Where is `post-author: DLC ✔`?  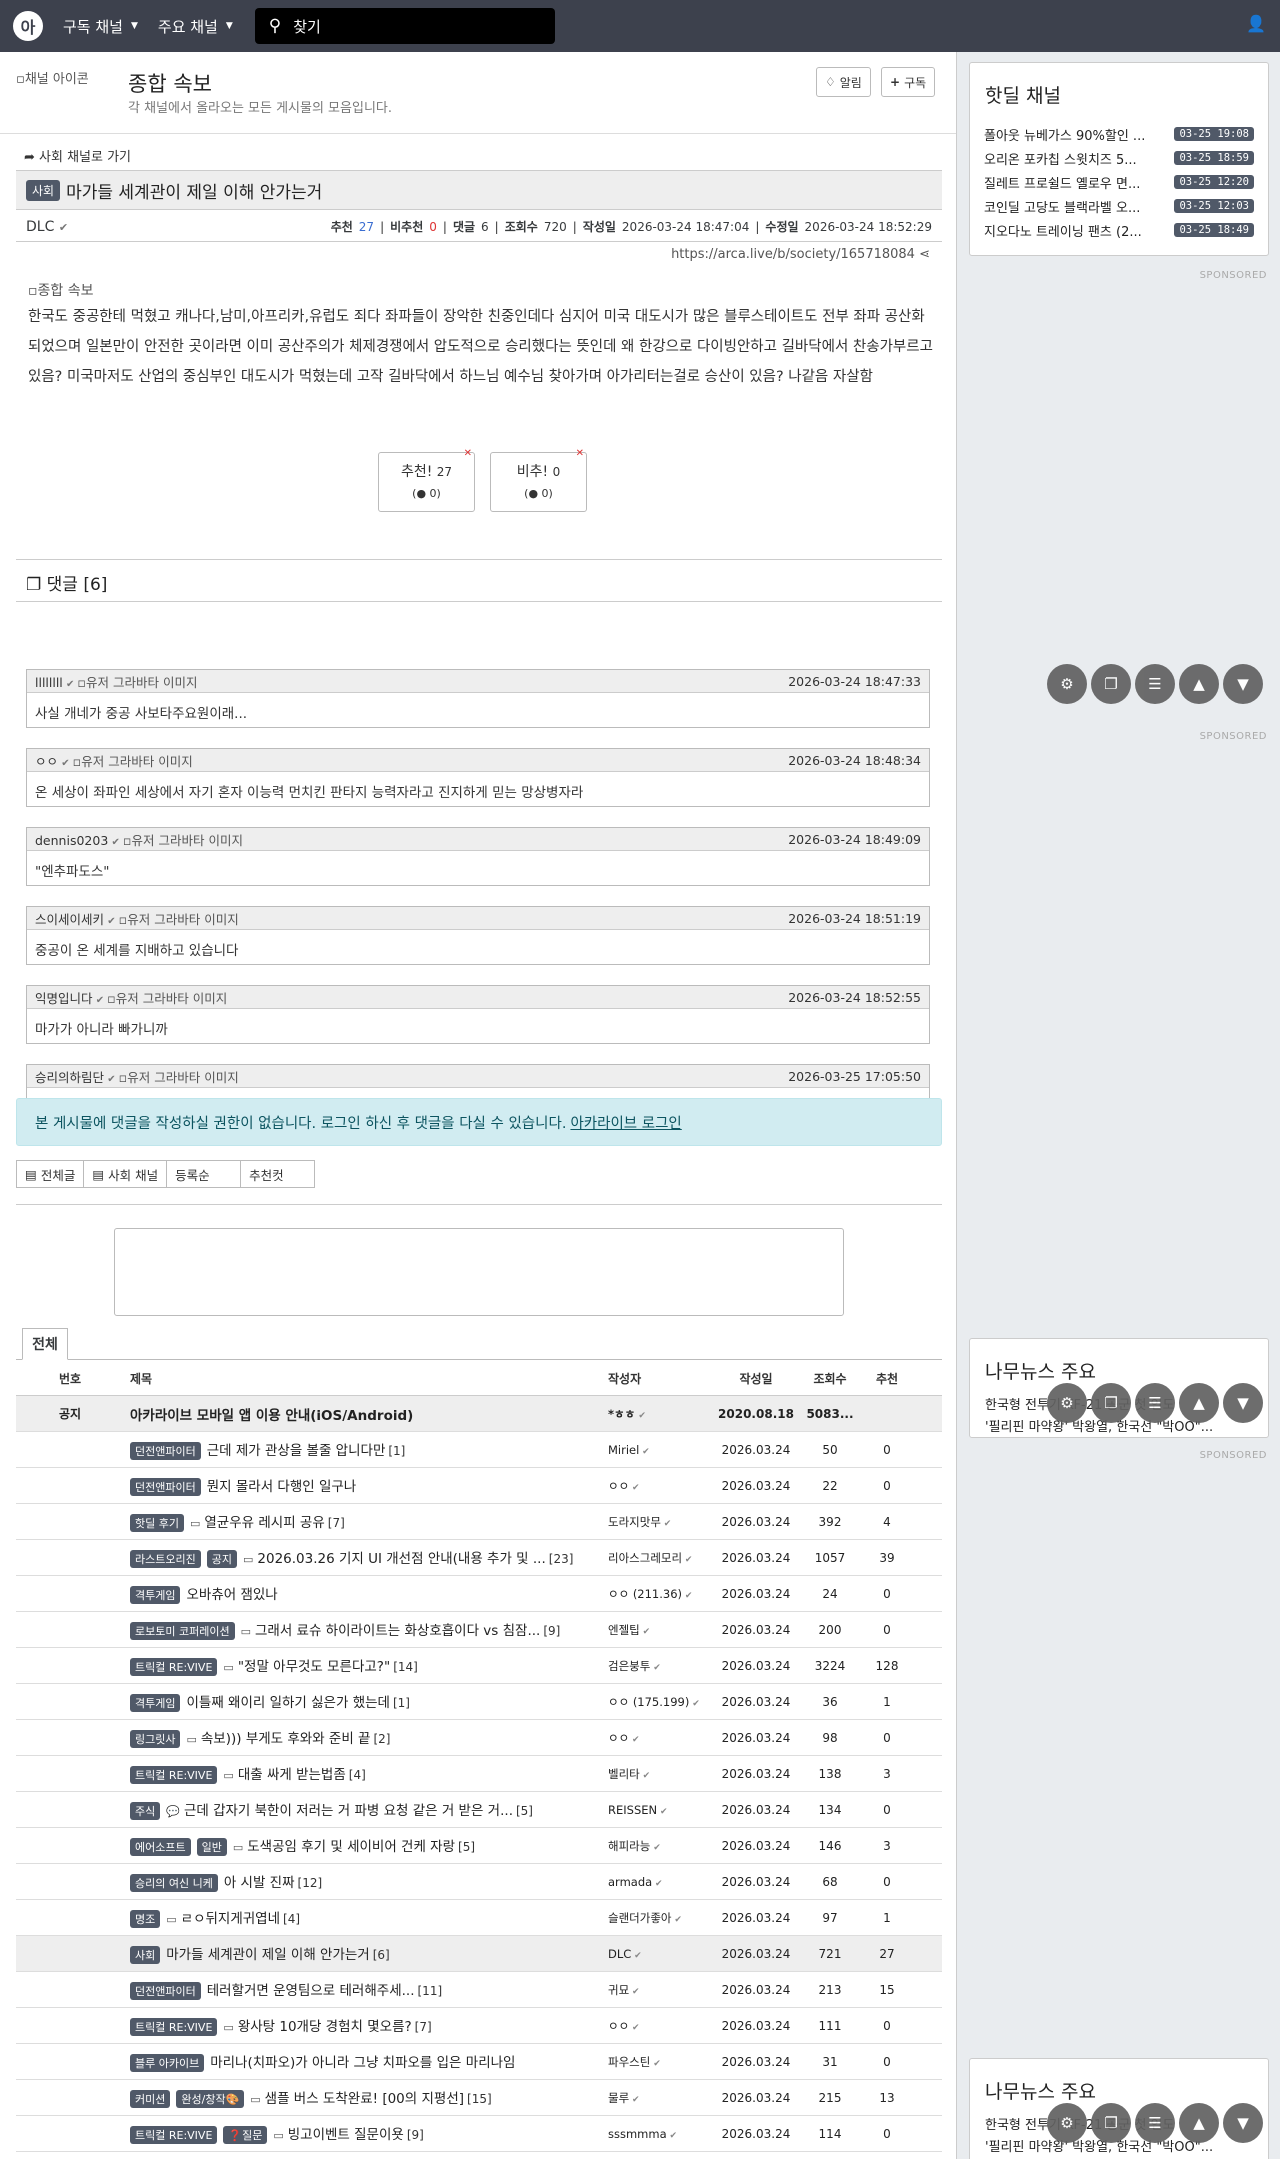
post-author: DLC ✔ is located at coordinates (655, 1954).